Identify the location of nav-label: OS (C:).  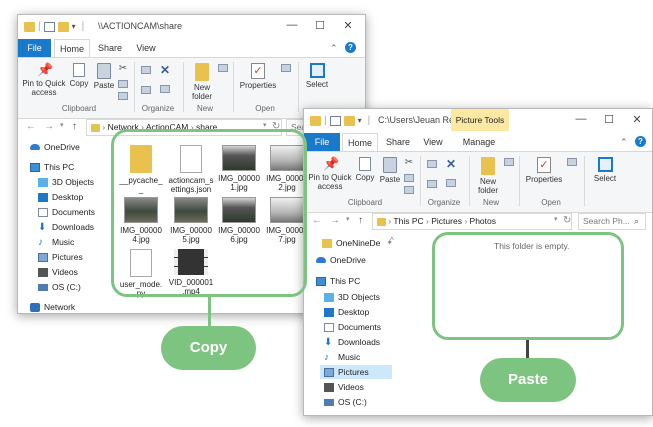
(66, 287).